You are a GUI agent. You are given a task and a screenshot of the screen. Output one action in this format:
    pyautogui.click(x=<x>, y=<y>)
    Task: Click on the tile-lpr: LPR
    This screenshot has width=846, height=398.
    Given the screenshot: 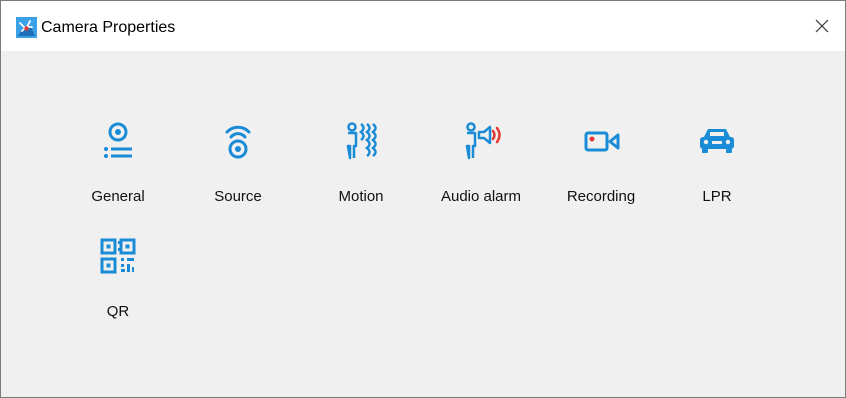 What is the action you would take?
    pyautogui.click(x=717, y=153)
    